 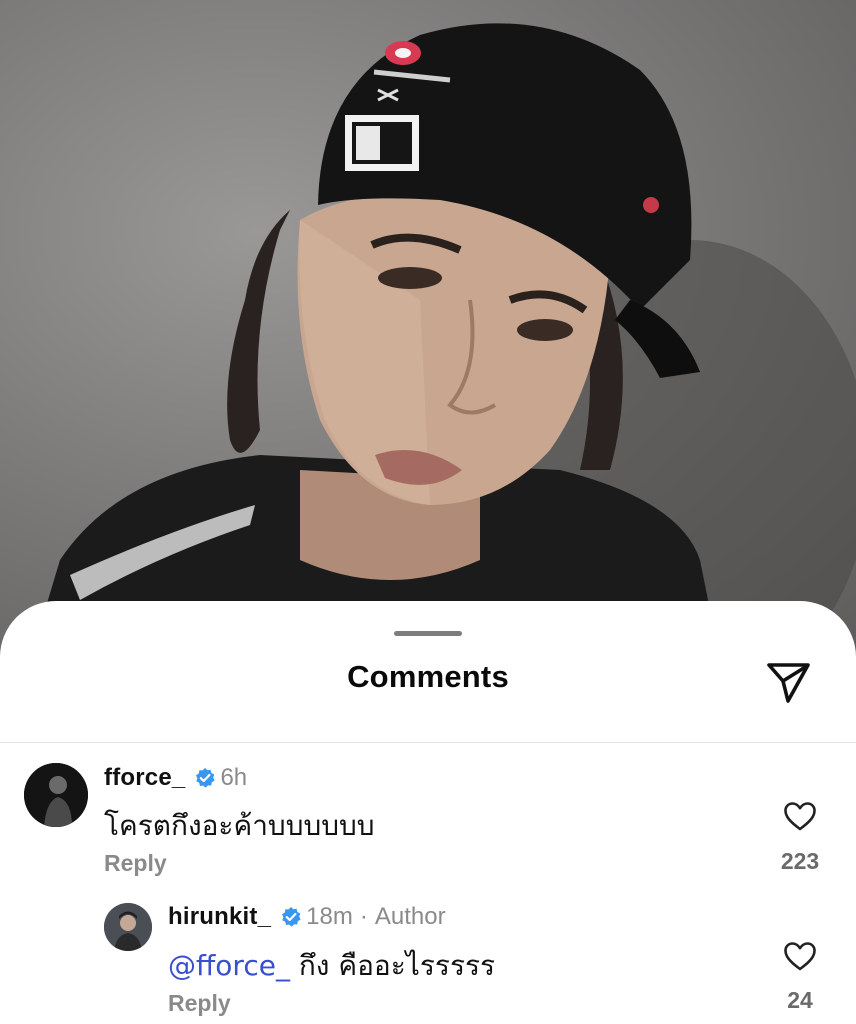 I want to click on comment-time: 6h, so click(x=234, y=777).